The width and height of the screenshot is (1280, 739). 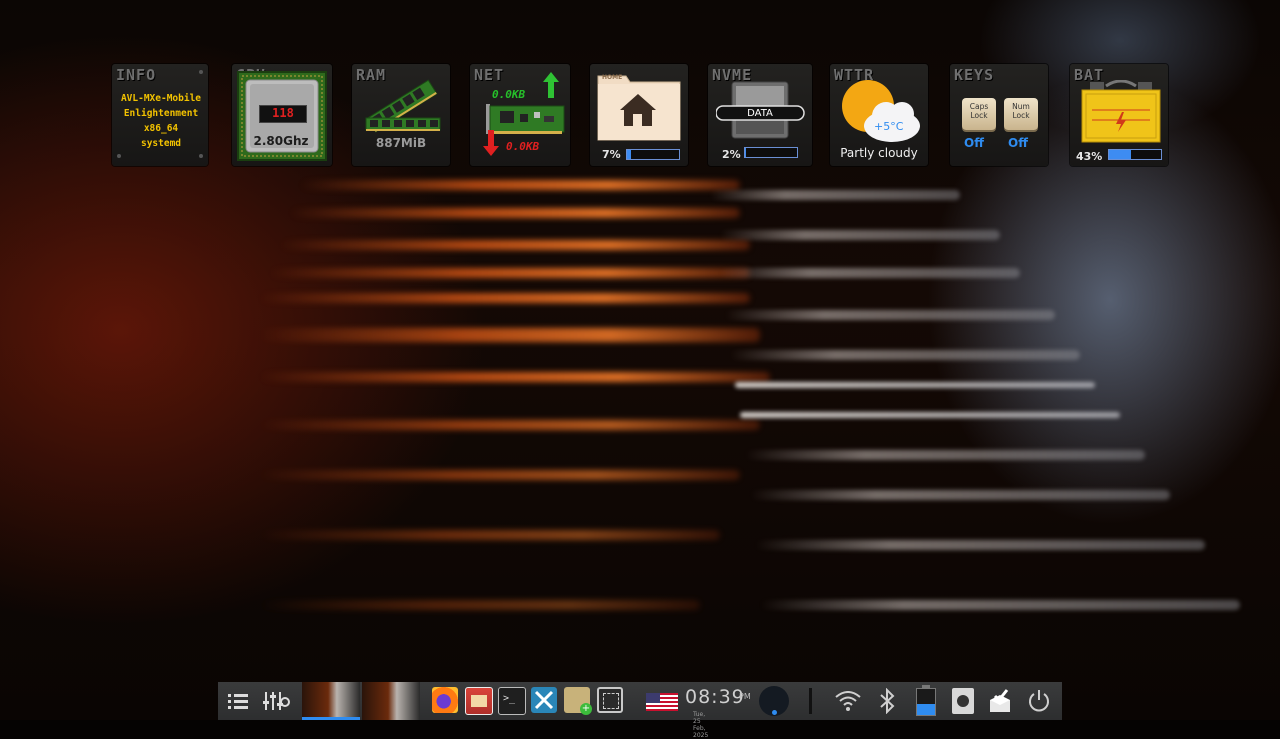 What do you see at coordinates (745, 696) in the screenshot?
I see `clock-ampm: PM` at bounding box center [745, 696].